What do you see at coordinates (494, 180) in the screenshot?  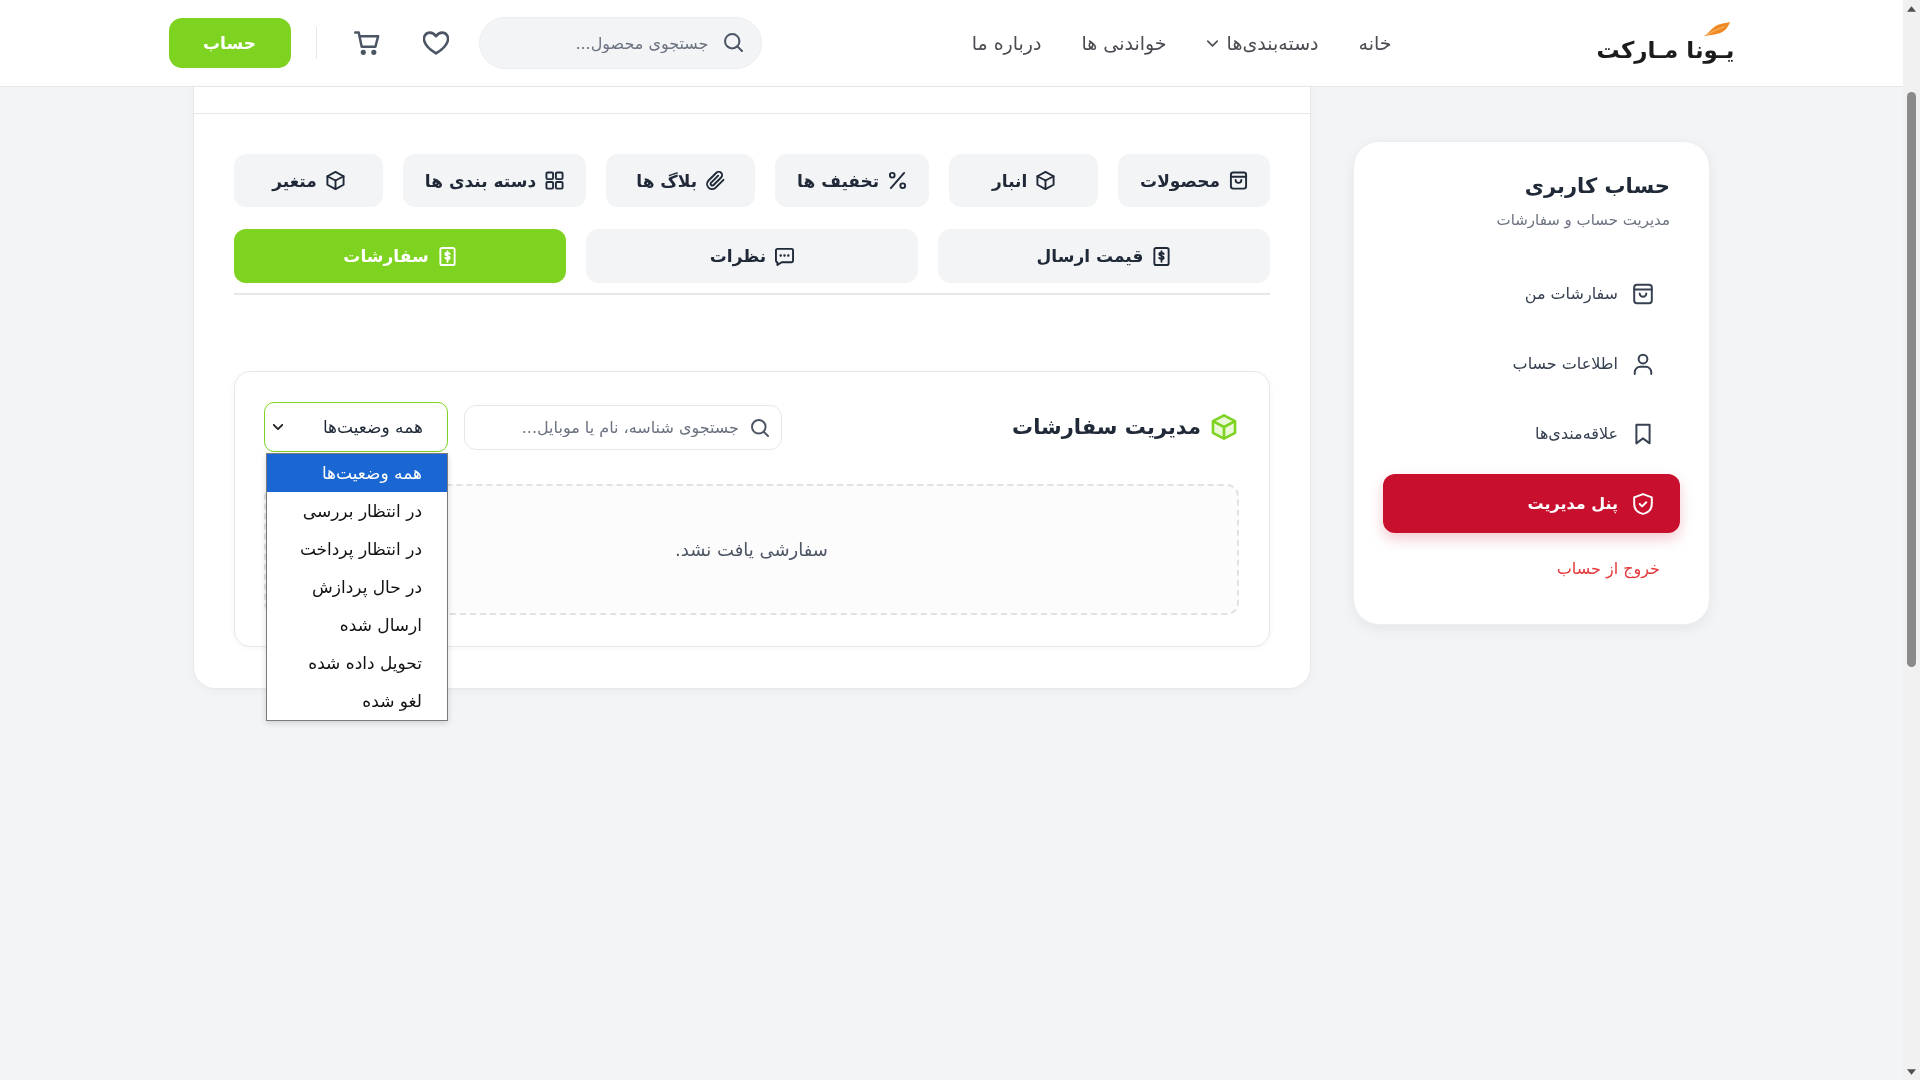 I see `tab: دسته بندی ها` at bounding box center [494, 180].